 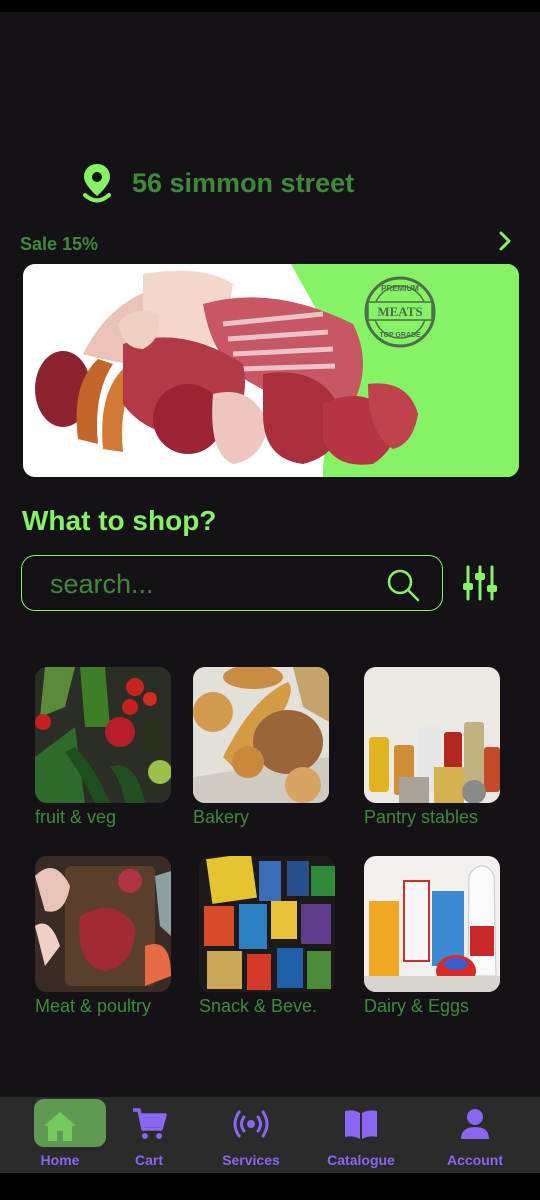 I want to click on category-pantry: Pantry stables, so click(x=449, y=747).